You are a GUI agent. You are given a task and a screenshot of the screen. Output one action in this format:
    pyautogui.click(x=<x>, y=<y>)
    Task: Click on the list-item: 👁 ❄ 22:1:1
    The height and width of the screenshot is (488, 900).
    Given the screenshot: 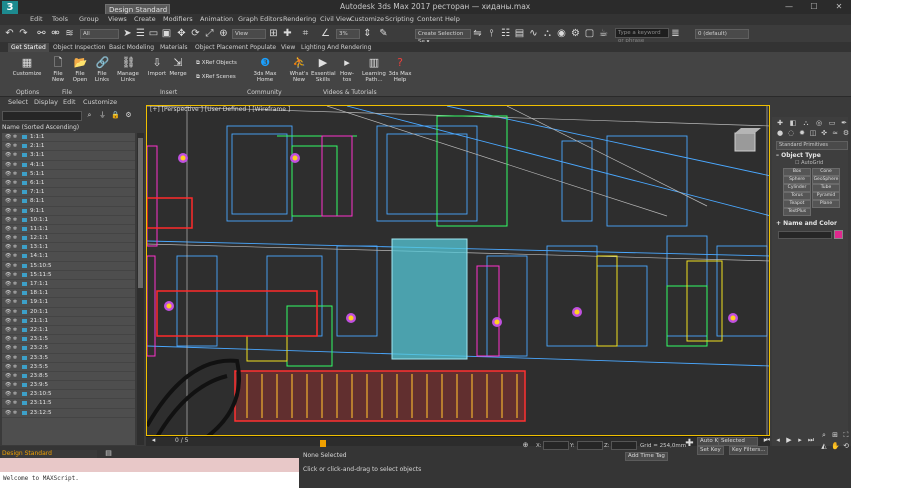 What is the action you would take?
    pyautogui.click(x=68, y=331)
    